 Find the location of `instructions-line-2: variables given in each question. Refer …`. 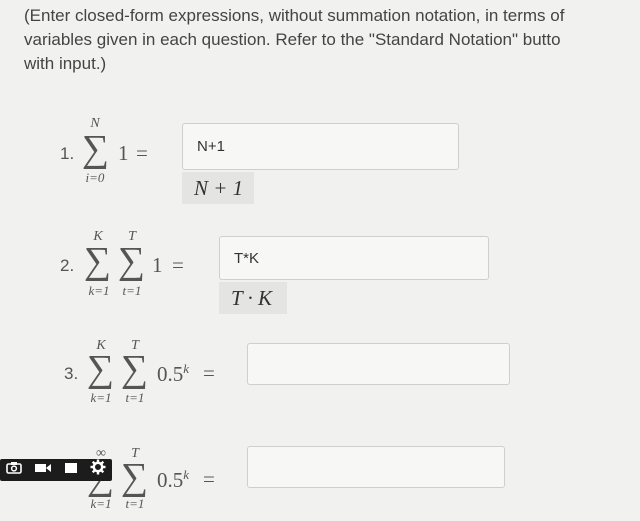

instructions-line-2: variables given in each question. Refer … is located at coordinates (292, 39).